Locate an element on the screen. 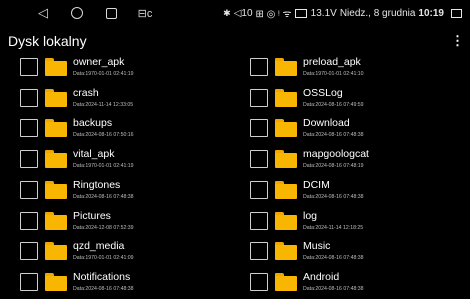 This screenshot has width=470, height=299. back-icon: ◁ is located at coordinates (43, 13).